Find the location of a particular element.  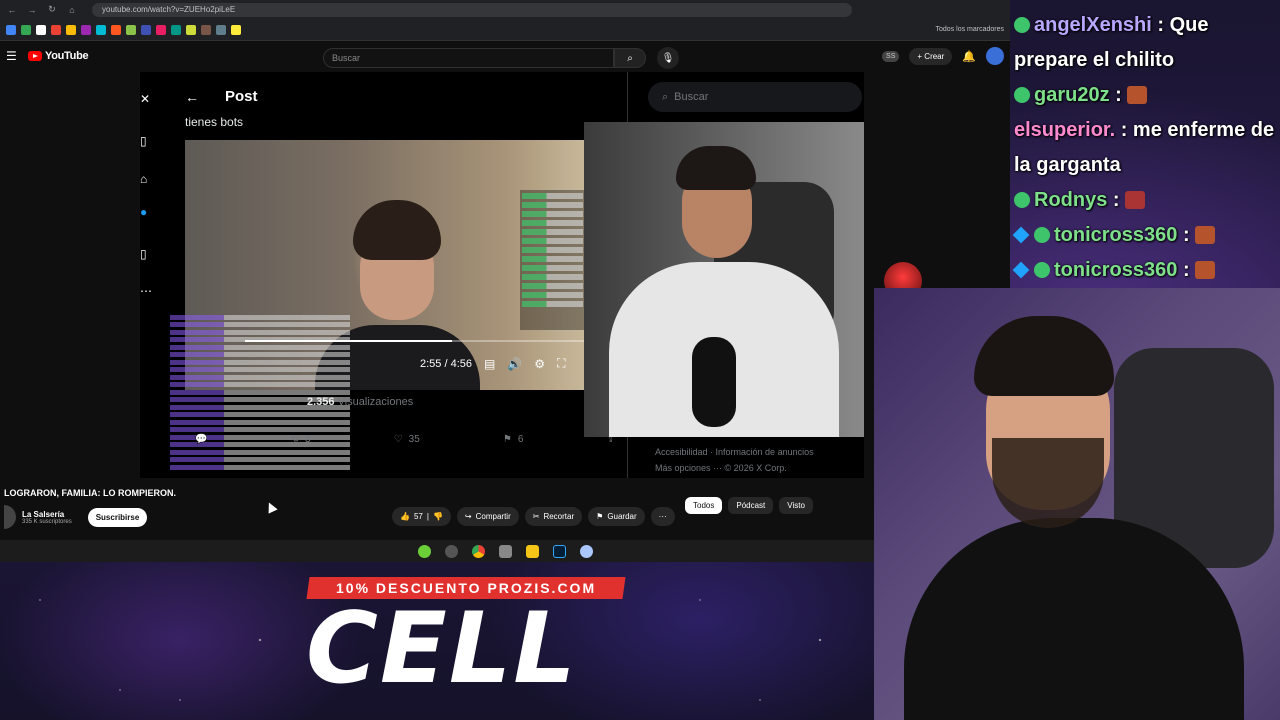

back-icon: ← is located at coordinates (12, 10).